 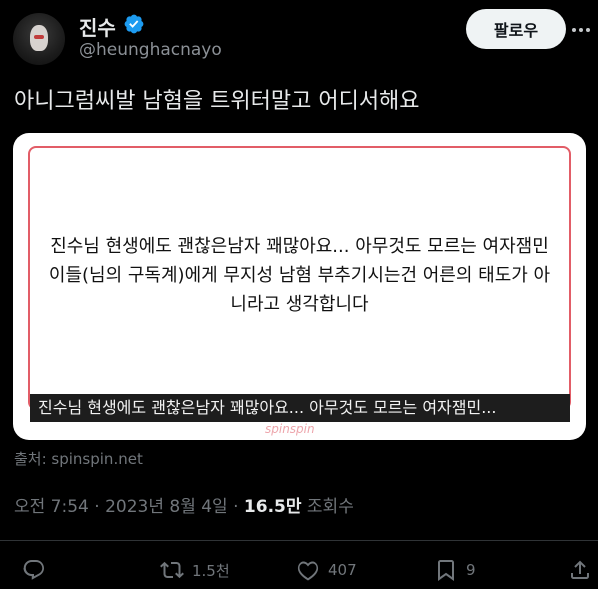 I want to click on more-options-icon, so click(x=583, y=30).